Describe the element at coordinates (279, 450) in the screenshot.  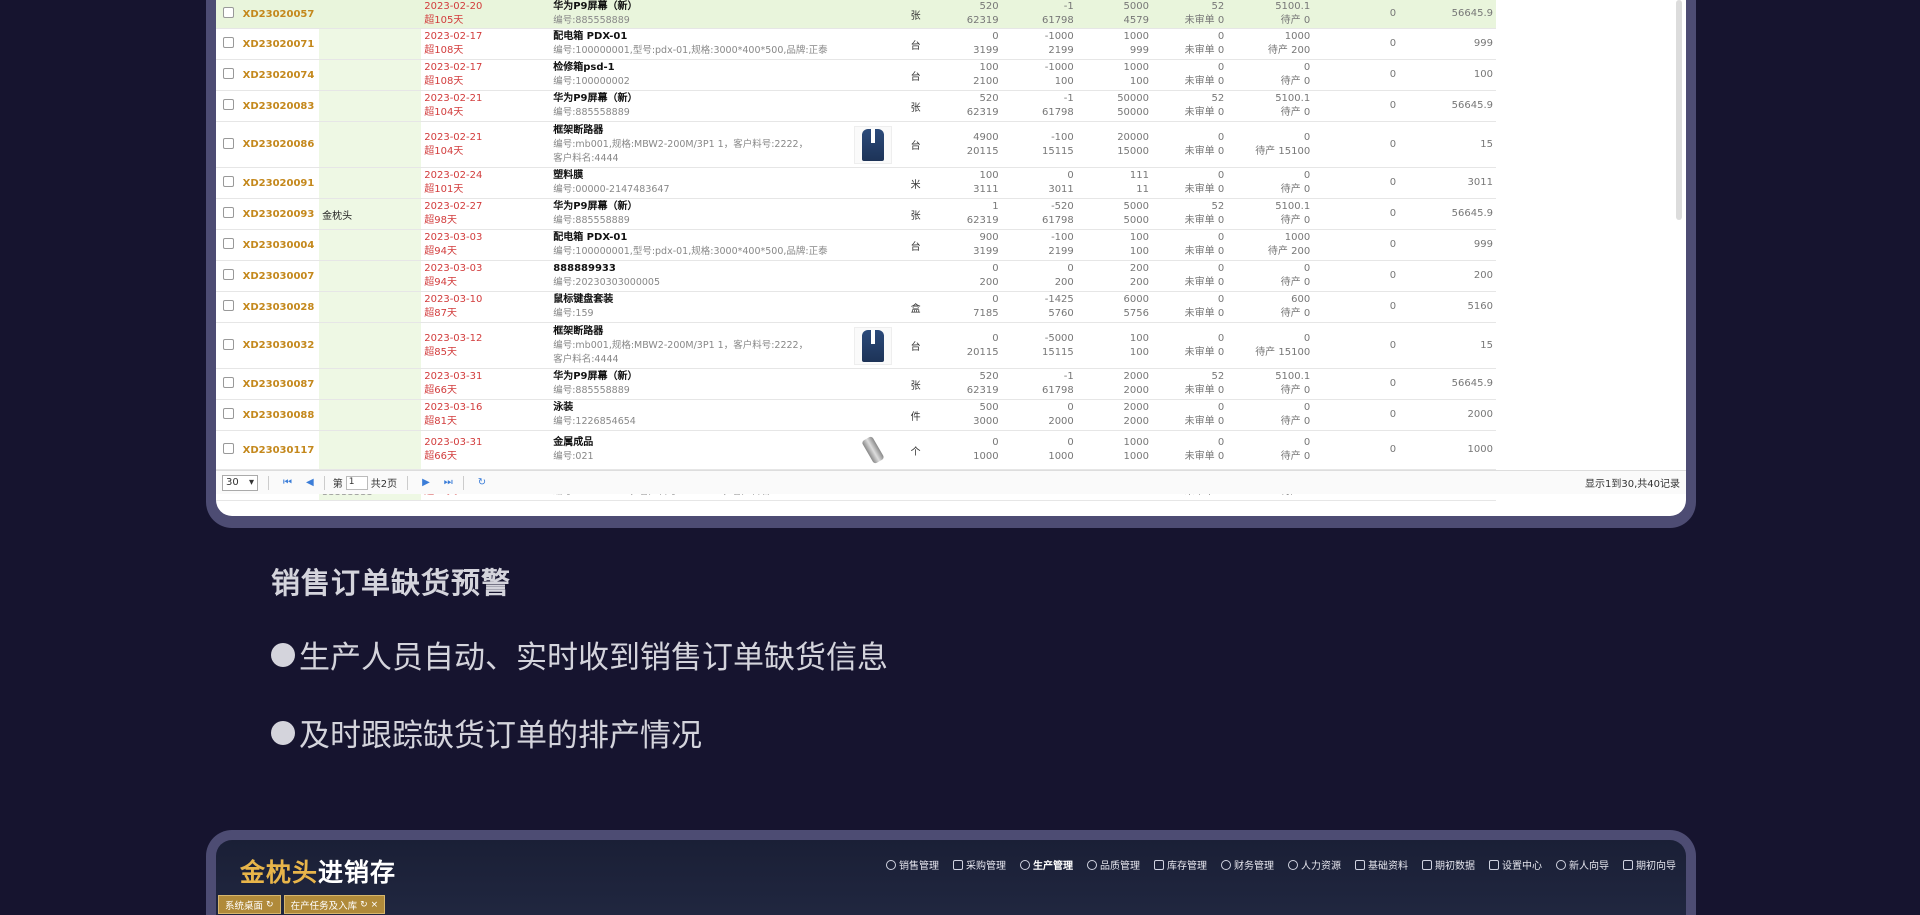
I see `order-number-link: XD23030117` at that location.